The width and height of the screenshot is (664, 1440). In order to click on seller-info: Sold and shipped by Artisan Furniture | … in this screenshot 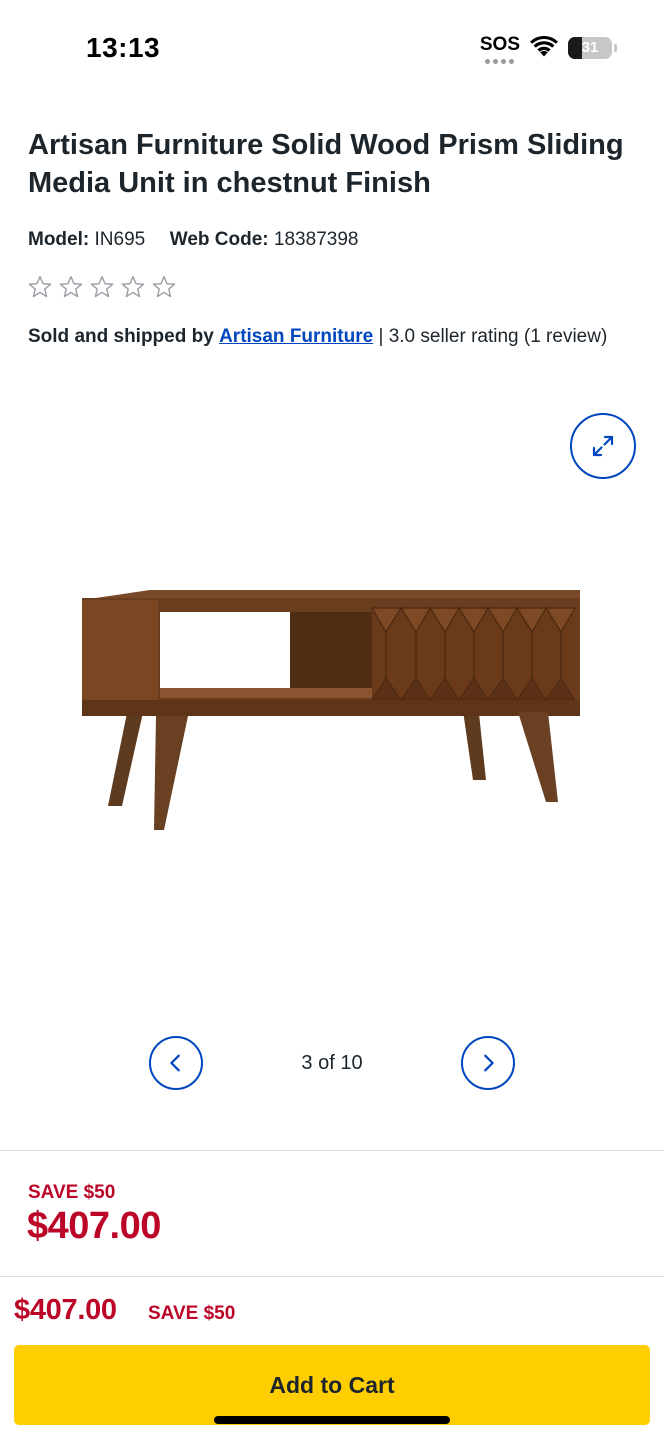, I will do `click(328, 336)`.